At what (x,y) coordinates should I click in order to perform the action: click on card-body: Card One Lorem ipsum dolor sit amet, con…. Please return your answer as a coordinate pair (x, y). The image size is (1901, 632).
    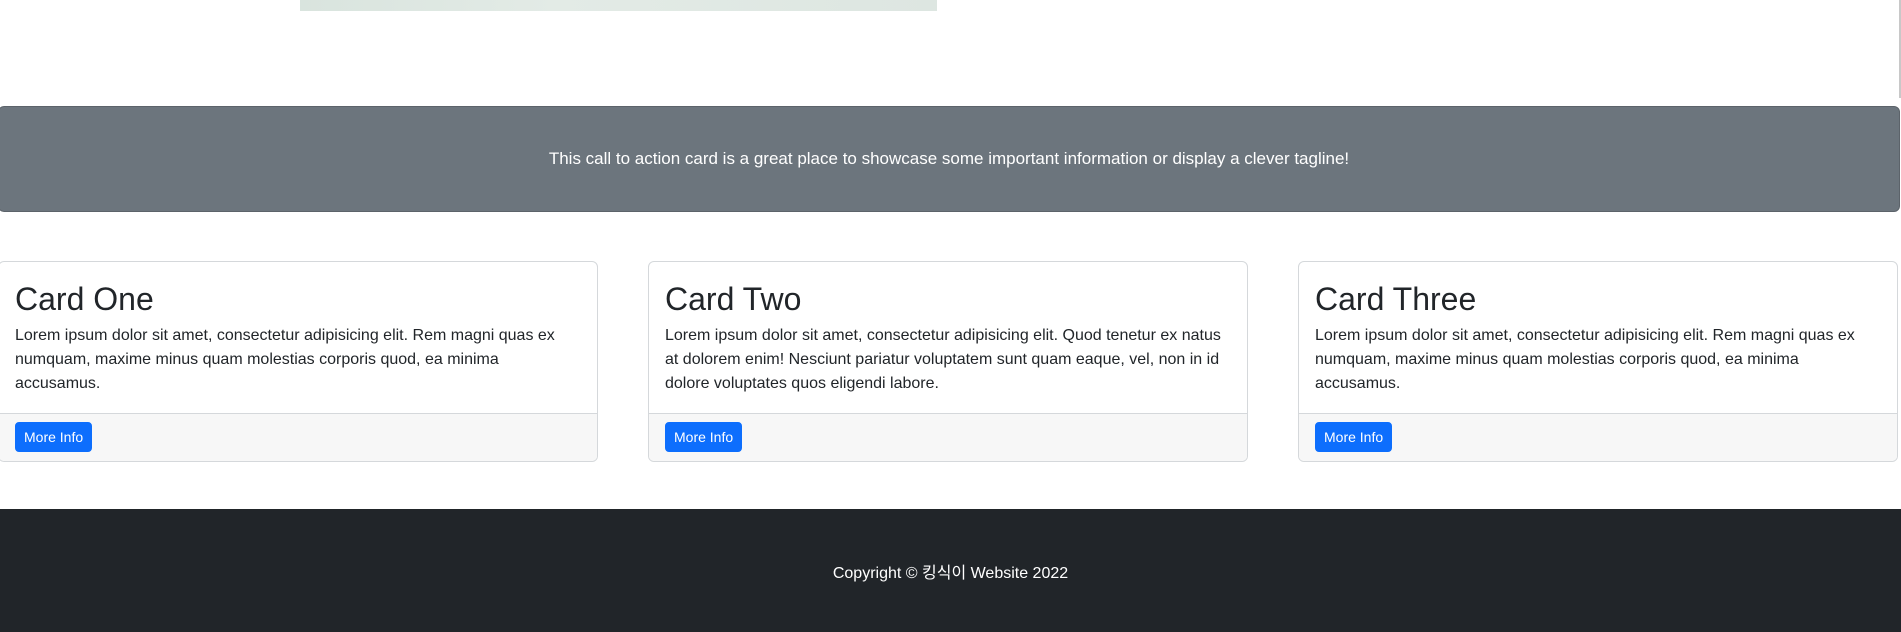
    Looking at the image, I should click on (298, 338).